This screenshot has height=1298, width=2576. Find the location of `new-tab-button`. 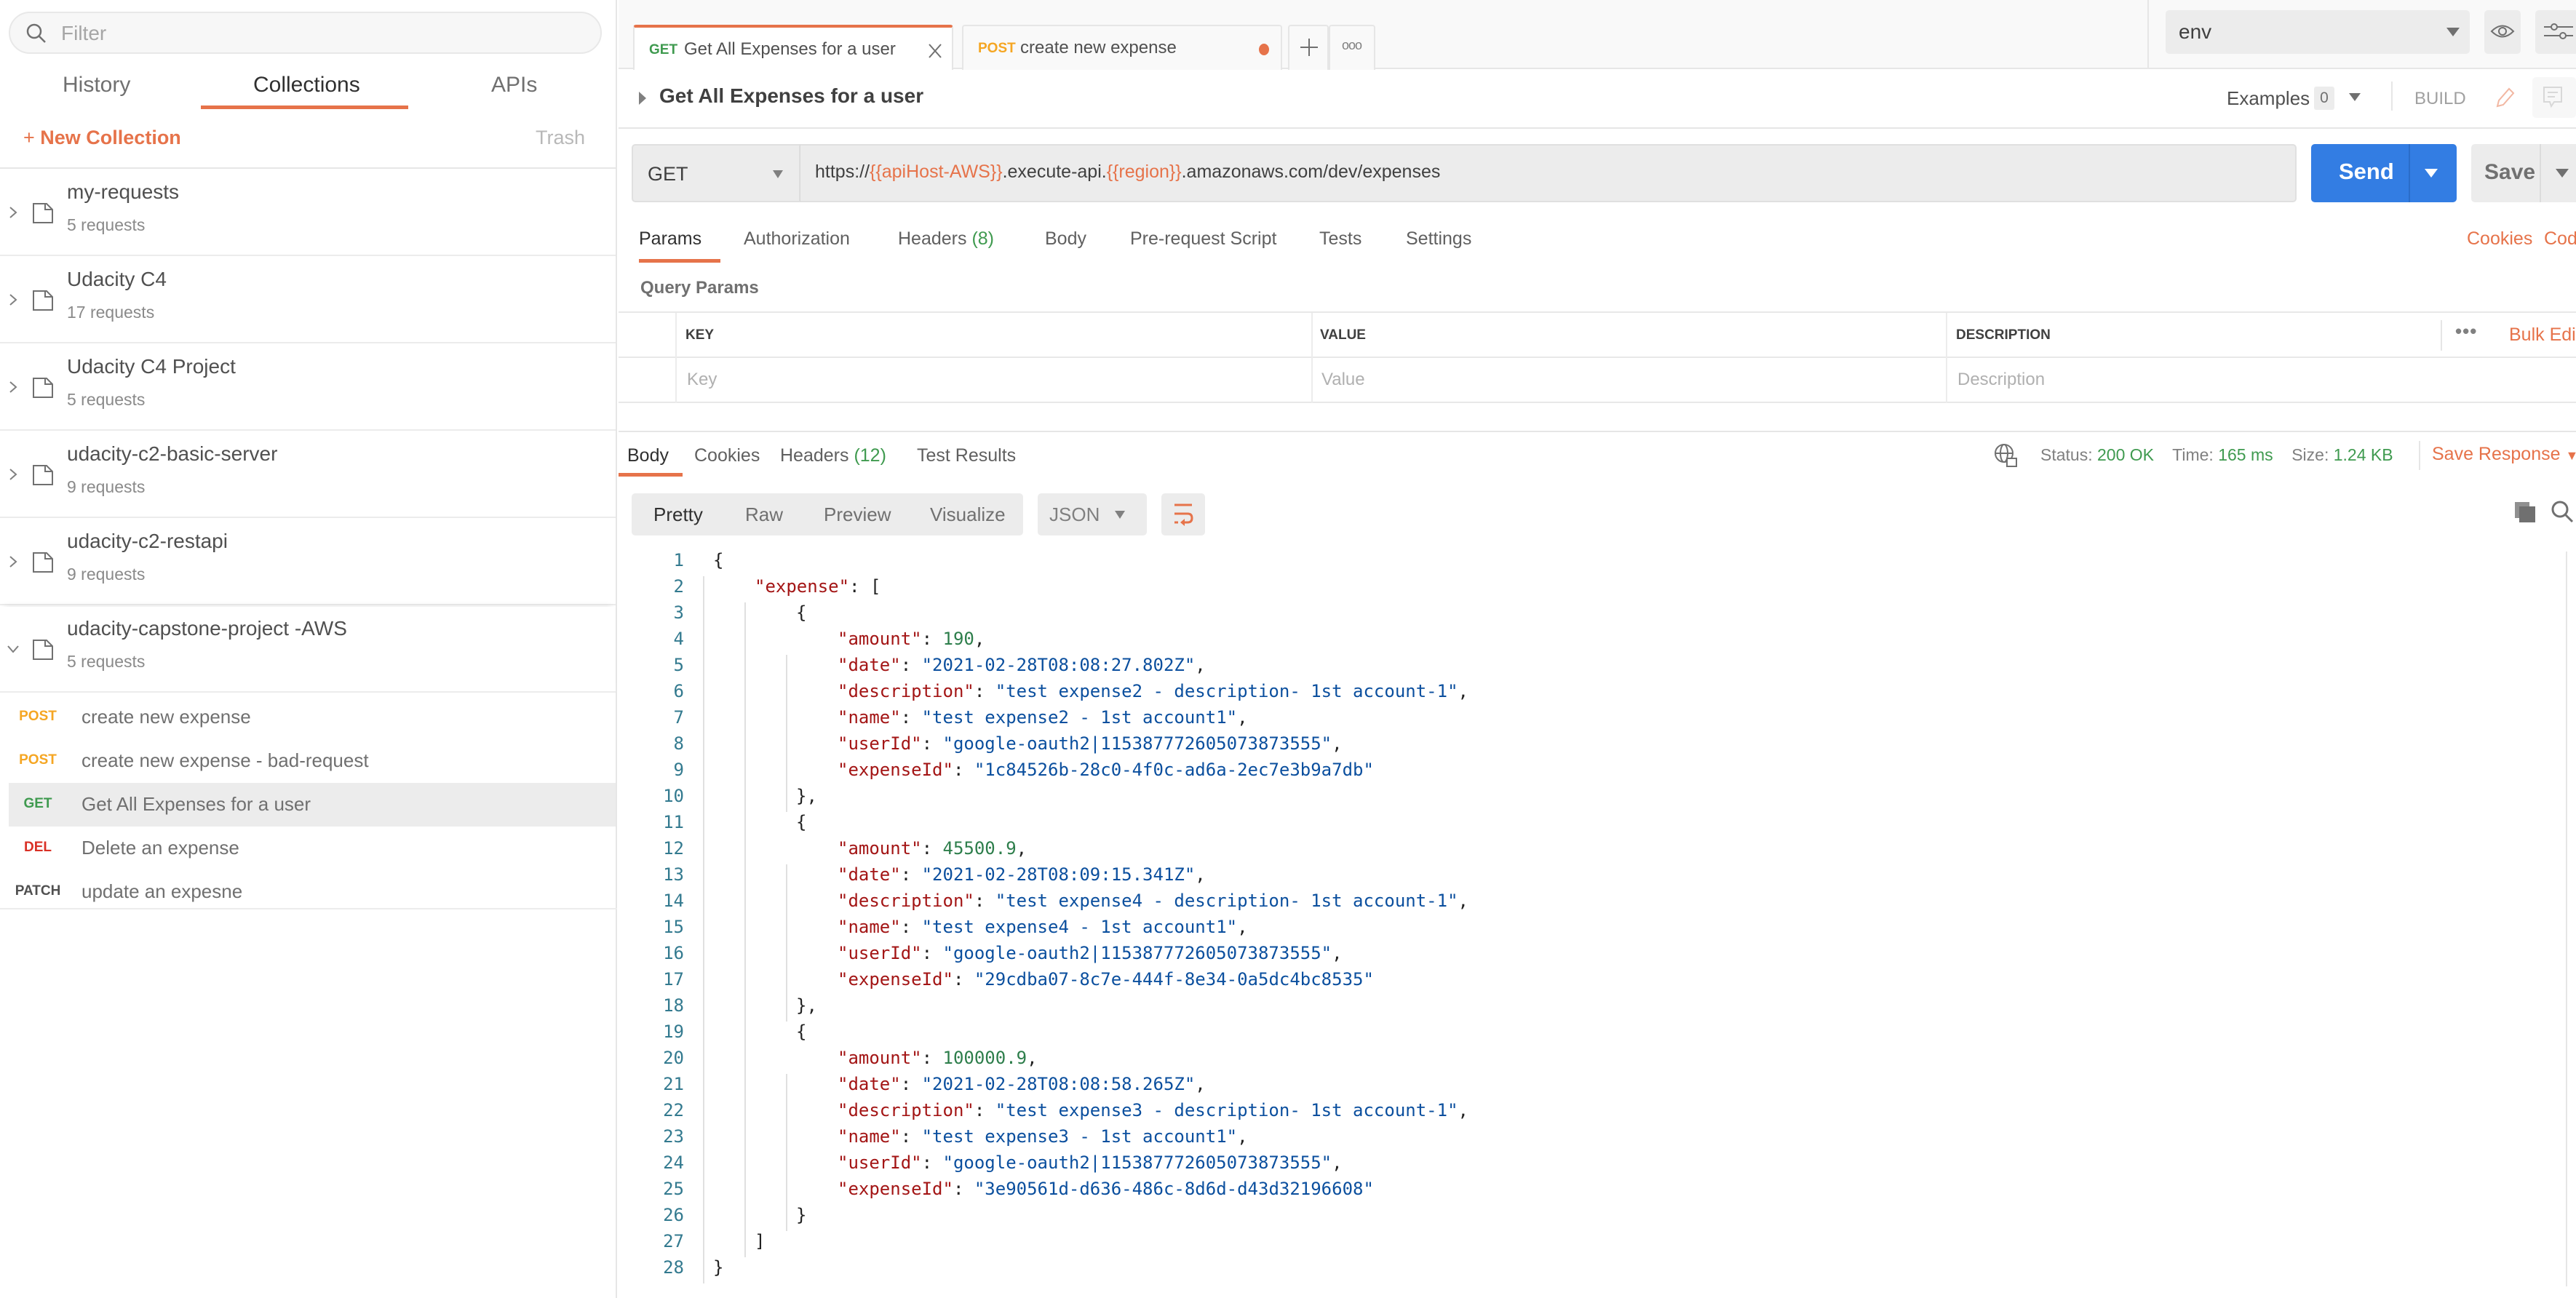

new-tab-button is located at coordinates (1308, 47).